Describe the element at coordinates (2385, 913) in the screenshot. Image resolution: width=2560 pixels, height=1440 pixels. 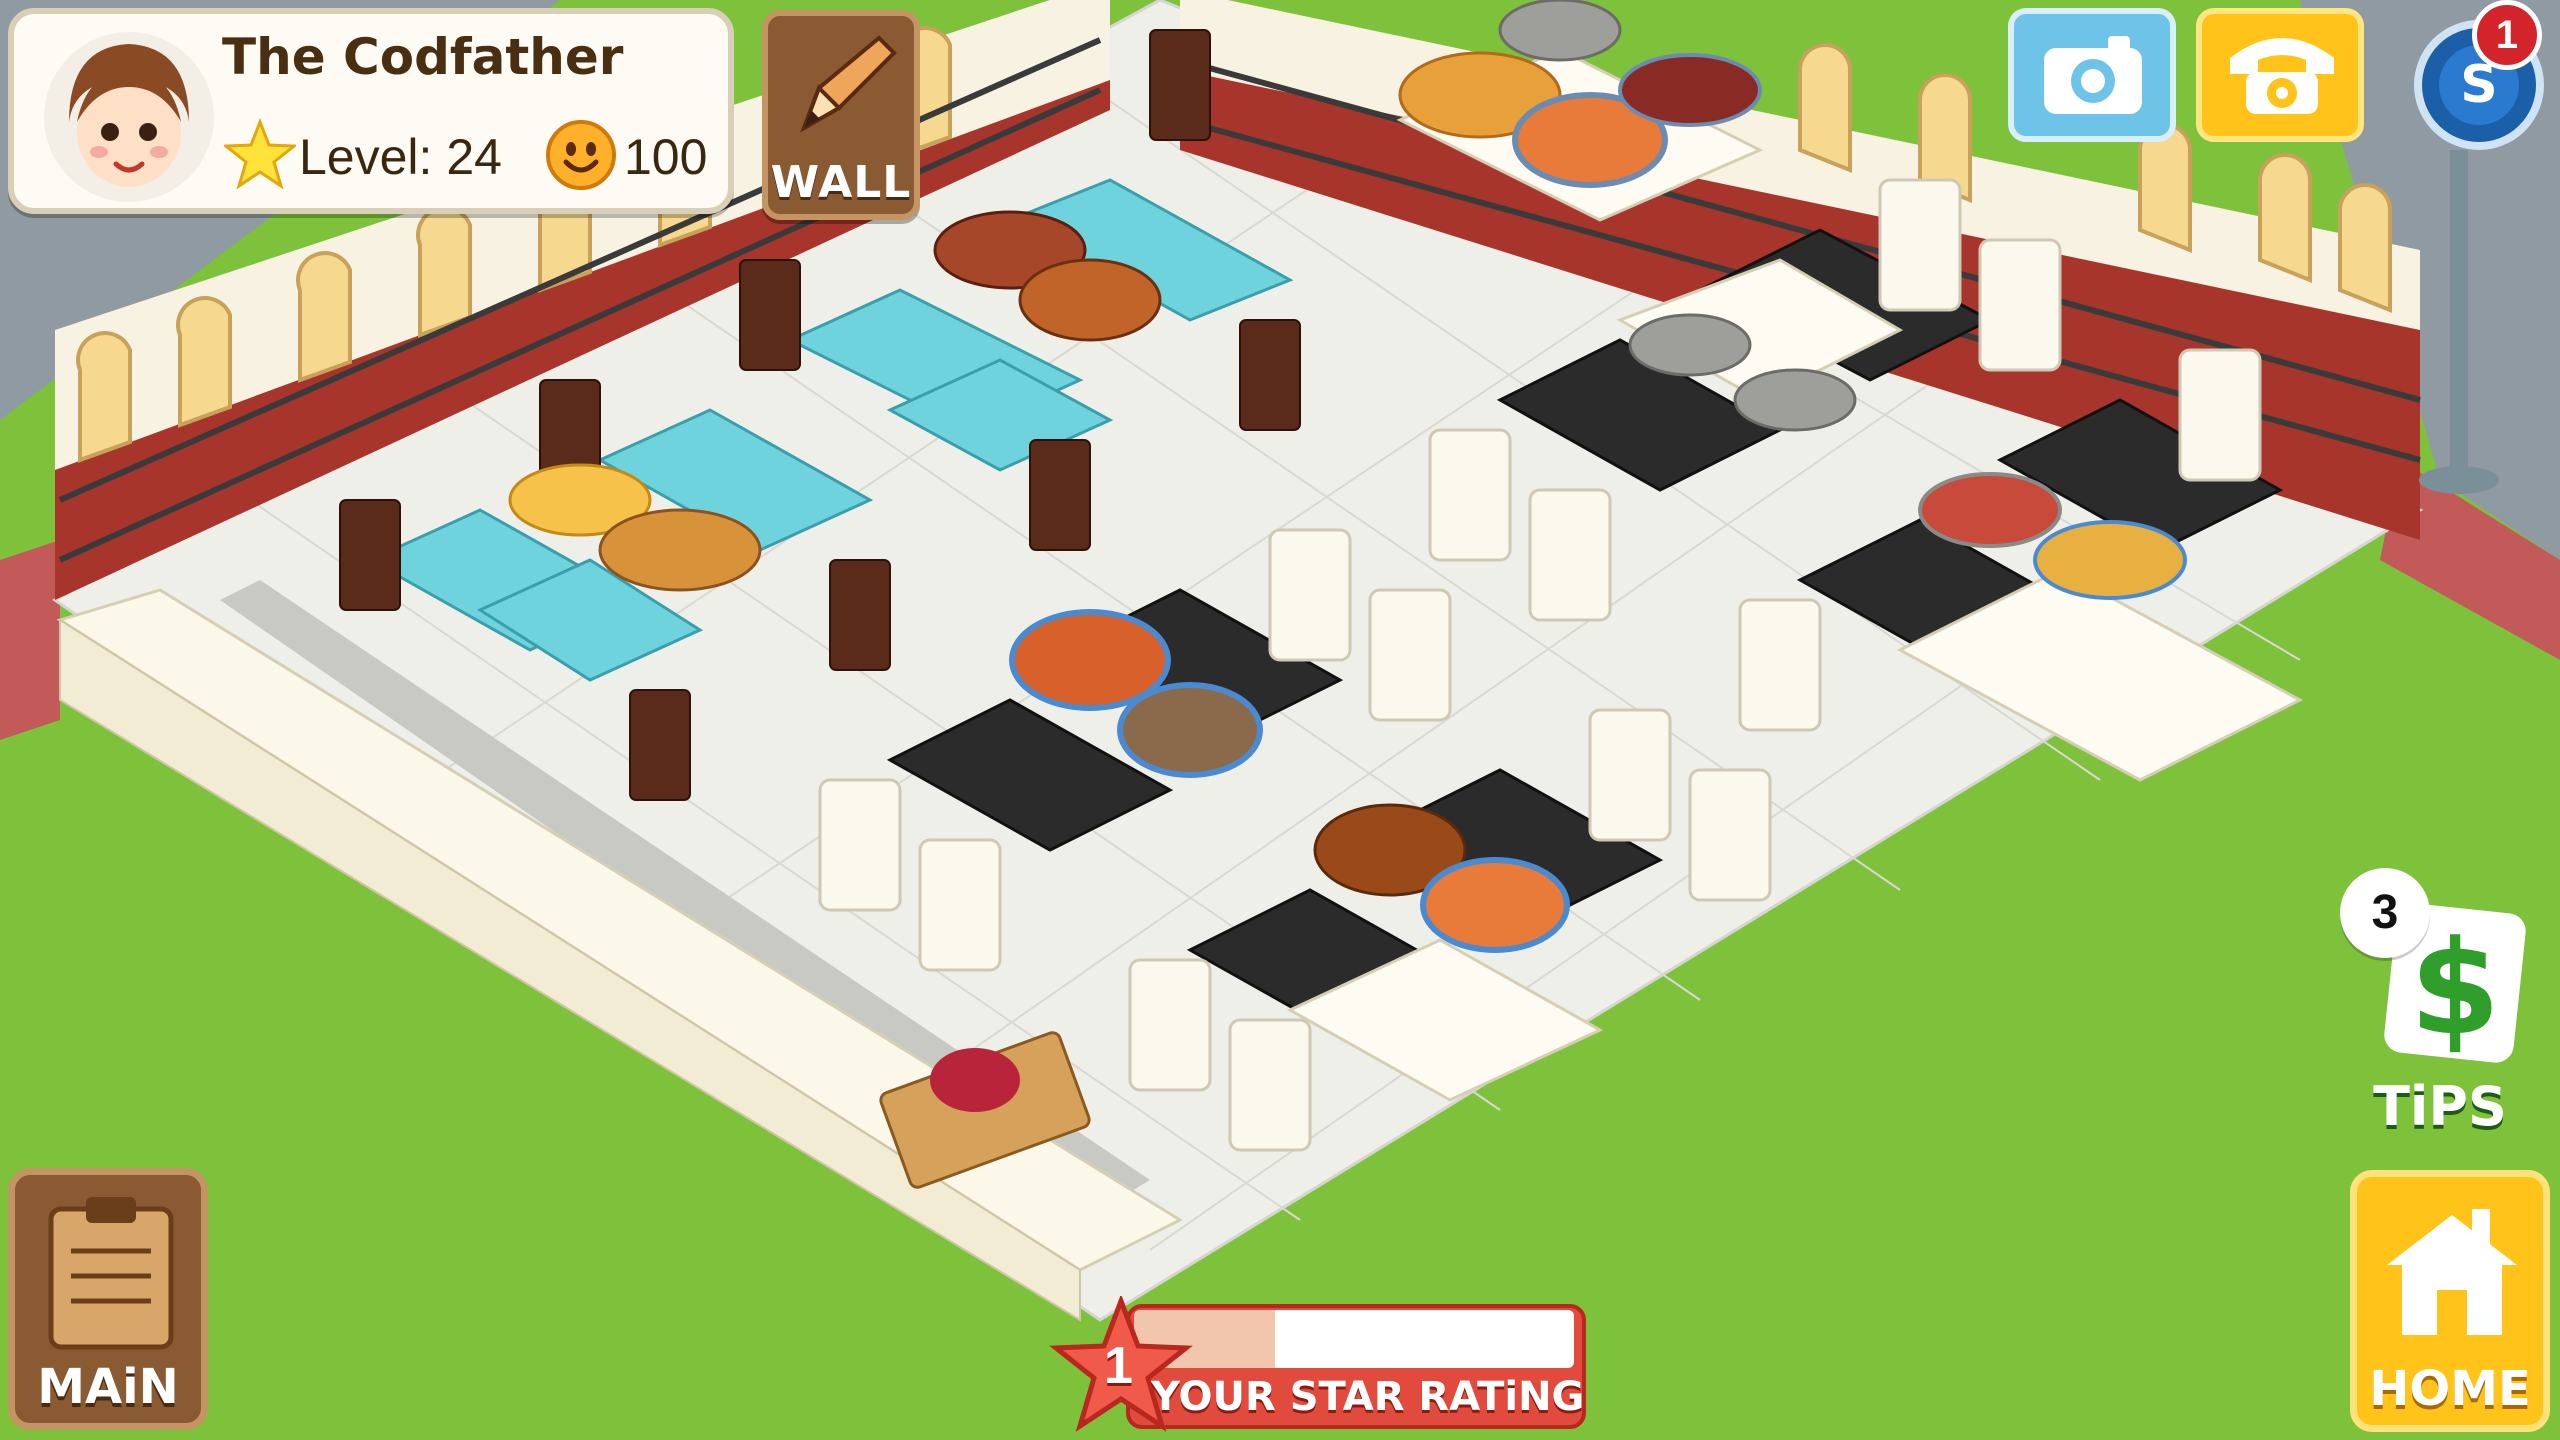
I see `tips-count-badge: 3` at that location.